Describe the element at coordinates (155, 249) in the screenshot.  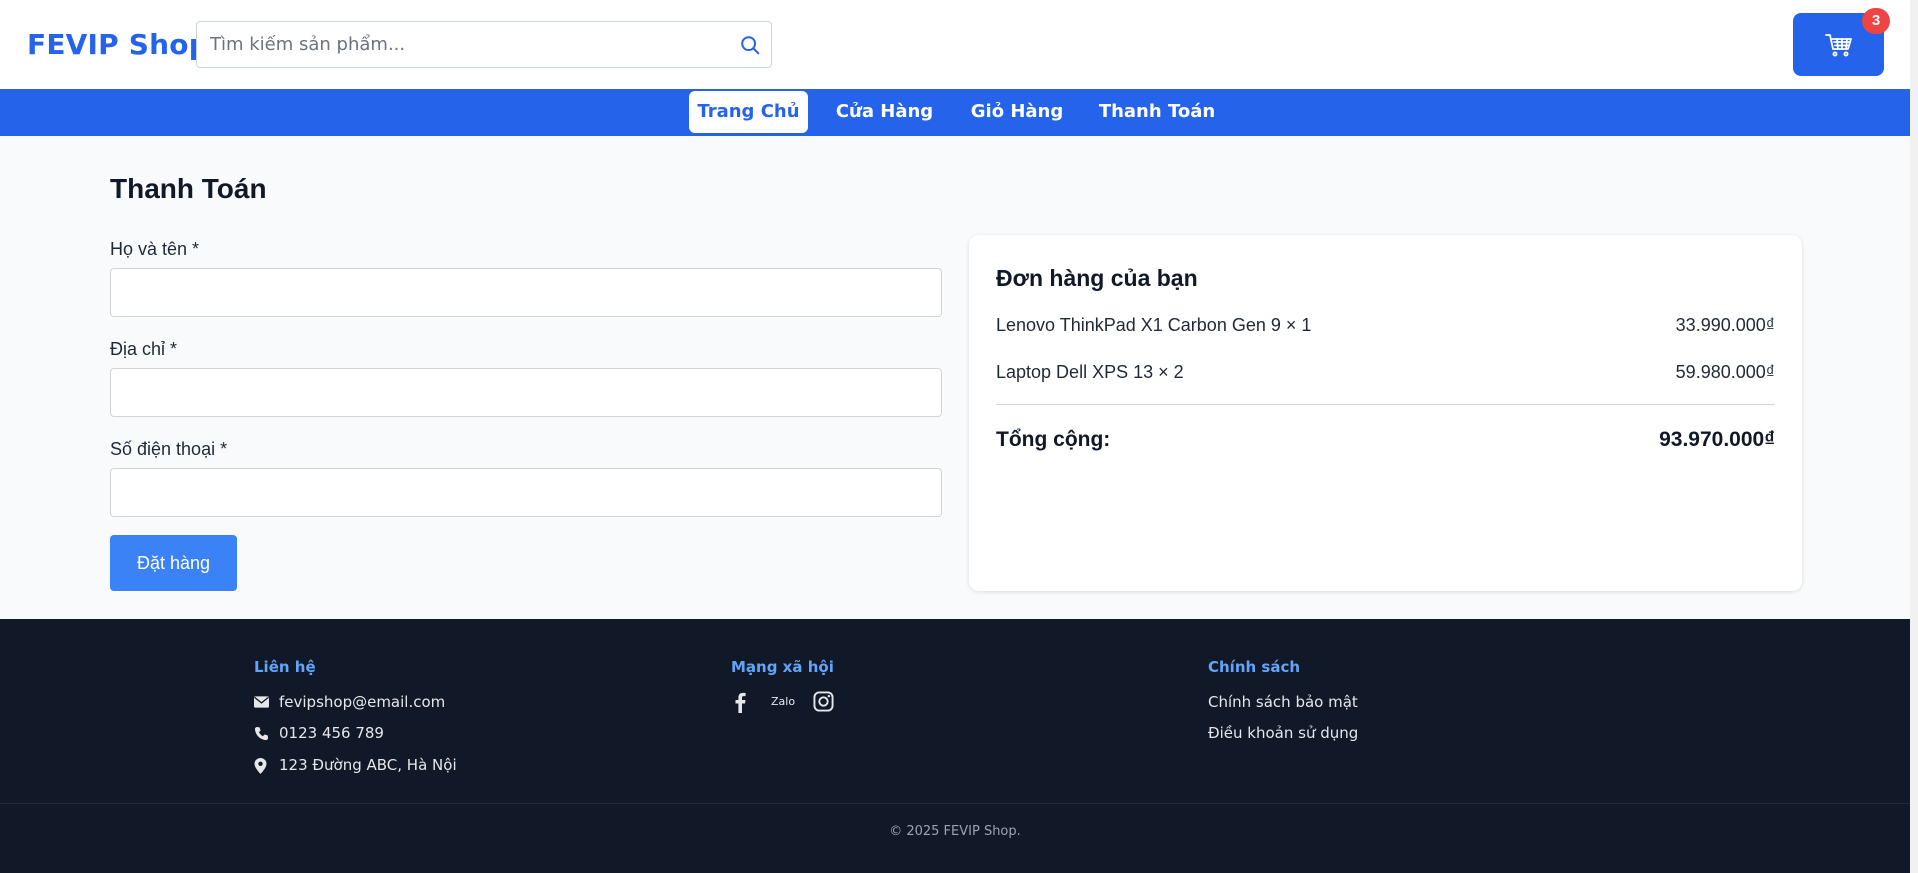
I see `fullname-label: Họ và tên *` at that location.